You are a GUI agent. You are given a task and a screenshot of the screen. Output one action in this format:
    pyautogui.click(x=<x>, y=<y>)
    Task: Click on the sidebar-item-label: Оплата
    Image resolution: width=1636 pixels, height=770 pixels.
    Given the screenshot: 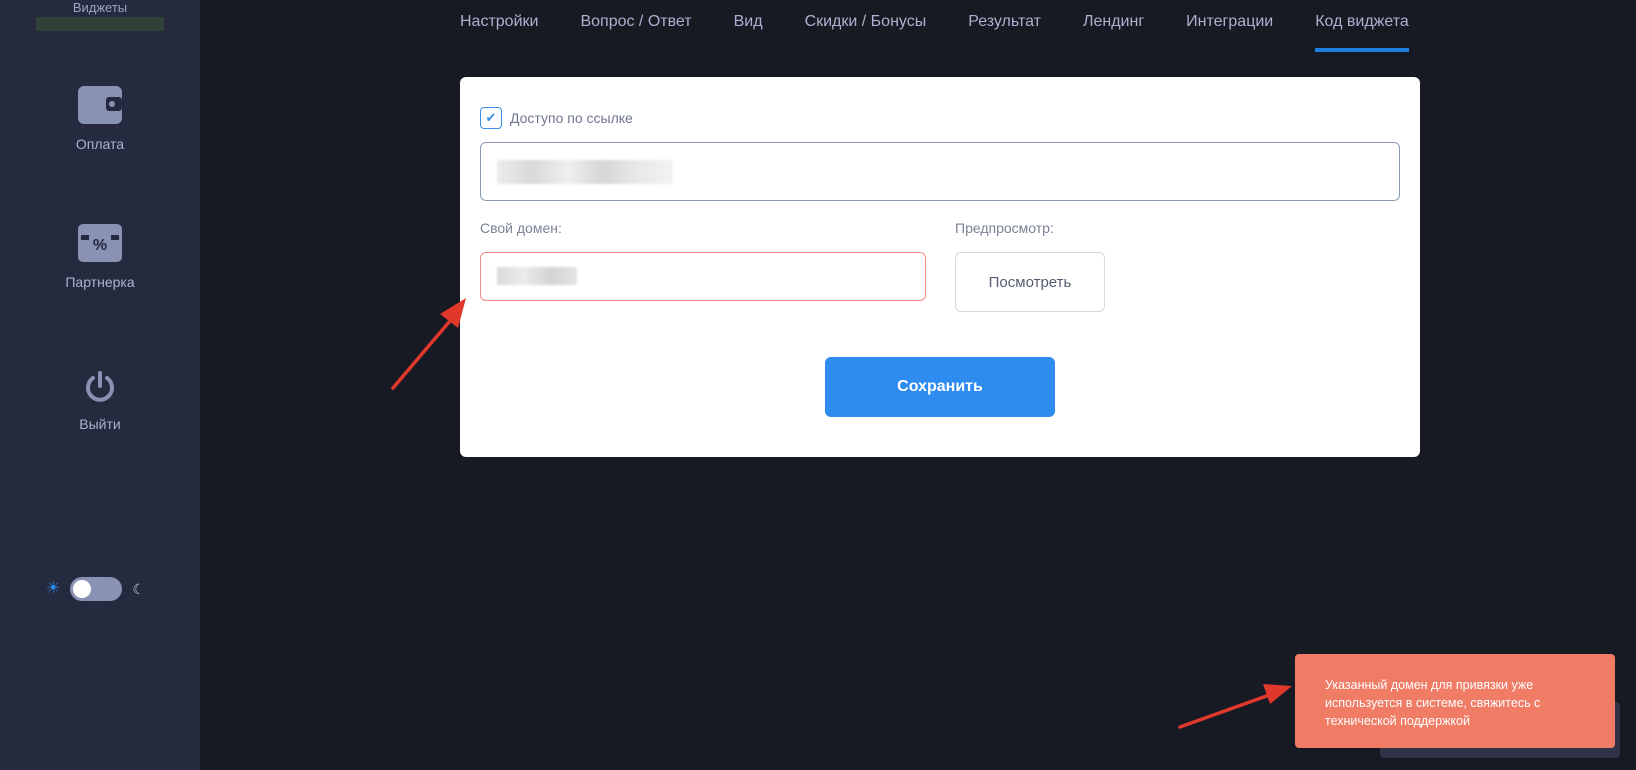 What is the action you would take?
    pyautogui.click(x=100, y=144)
    